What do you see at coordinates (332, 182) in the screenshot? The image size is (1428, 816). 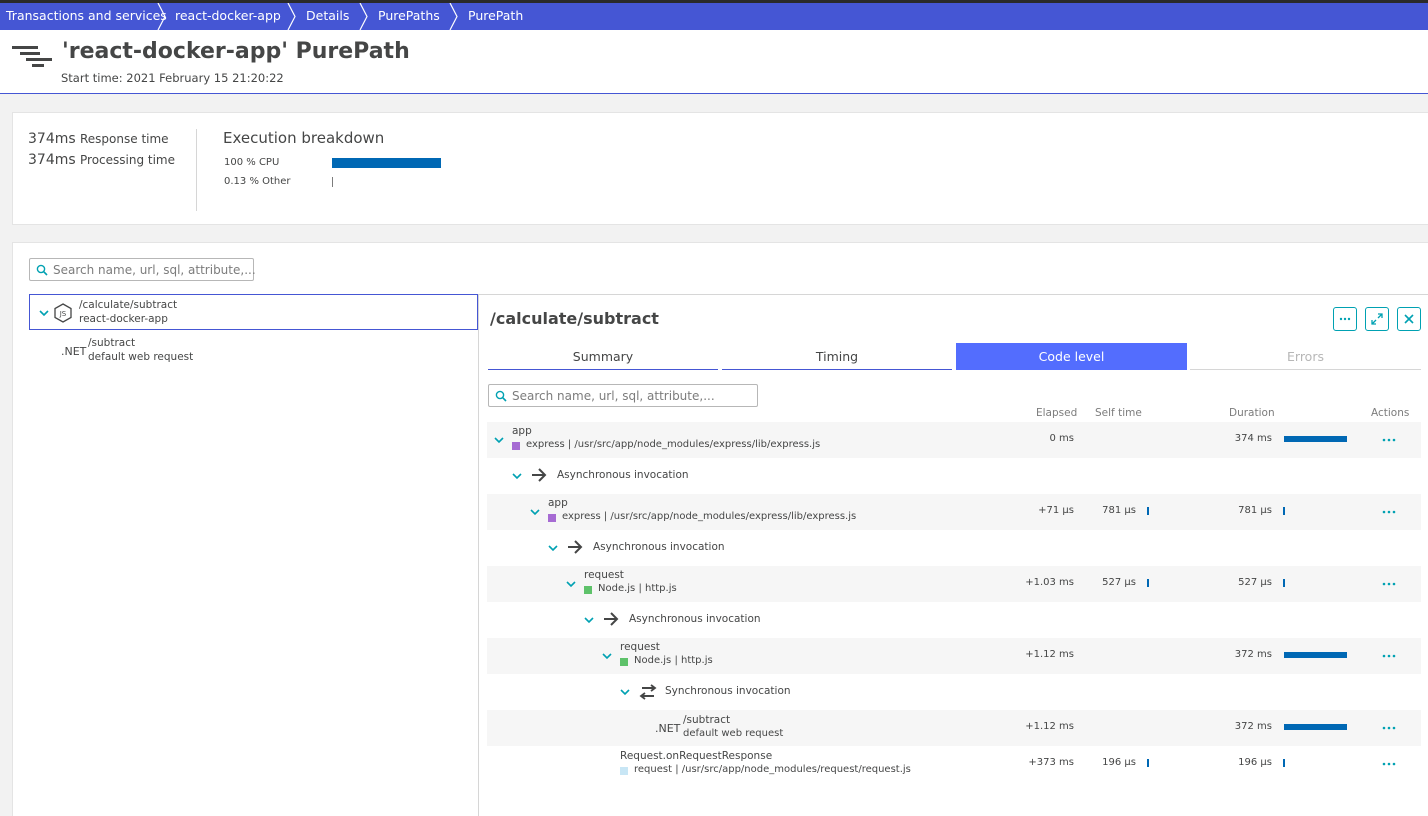 I see `breakdown-other-bar` at bounding box center [332, 182].